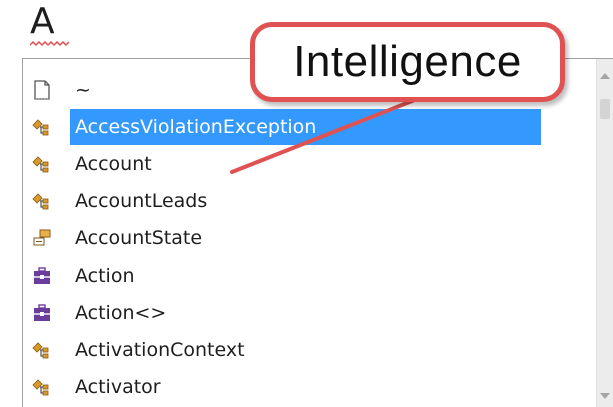 This screenshot has height=407, width=613. What do you see at coordinates (42, 238) in the screenshot?
I see `enum-icon` at bounding box center [42, 238].